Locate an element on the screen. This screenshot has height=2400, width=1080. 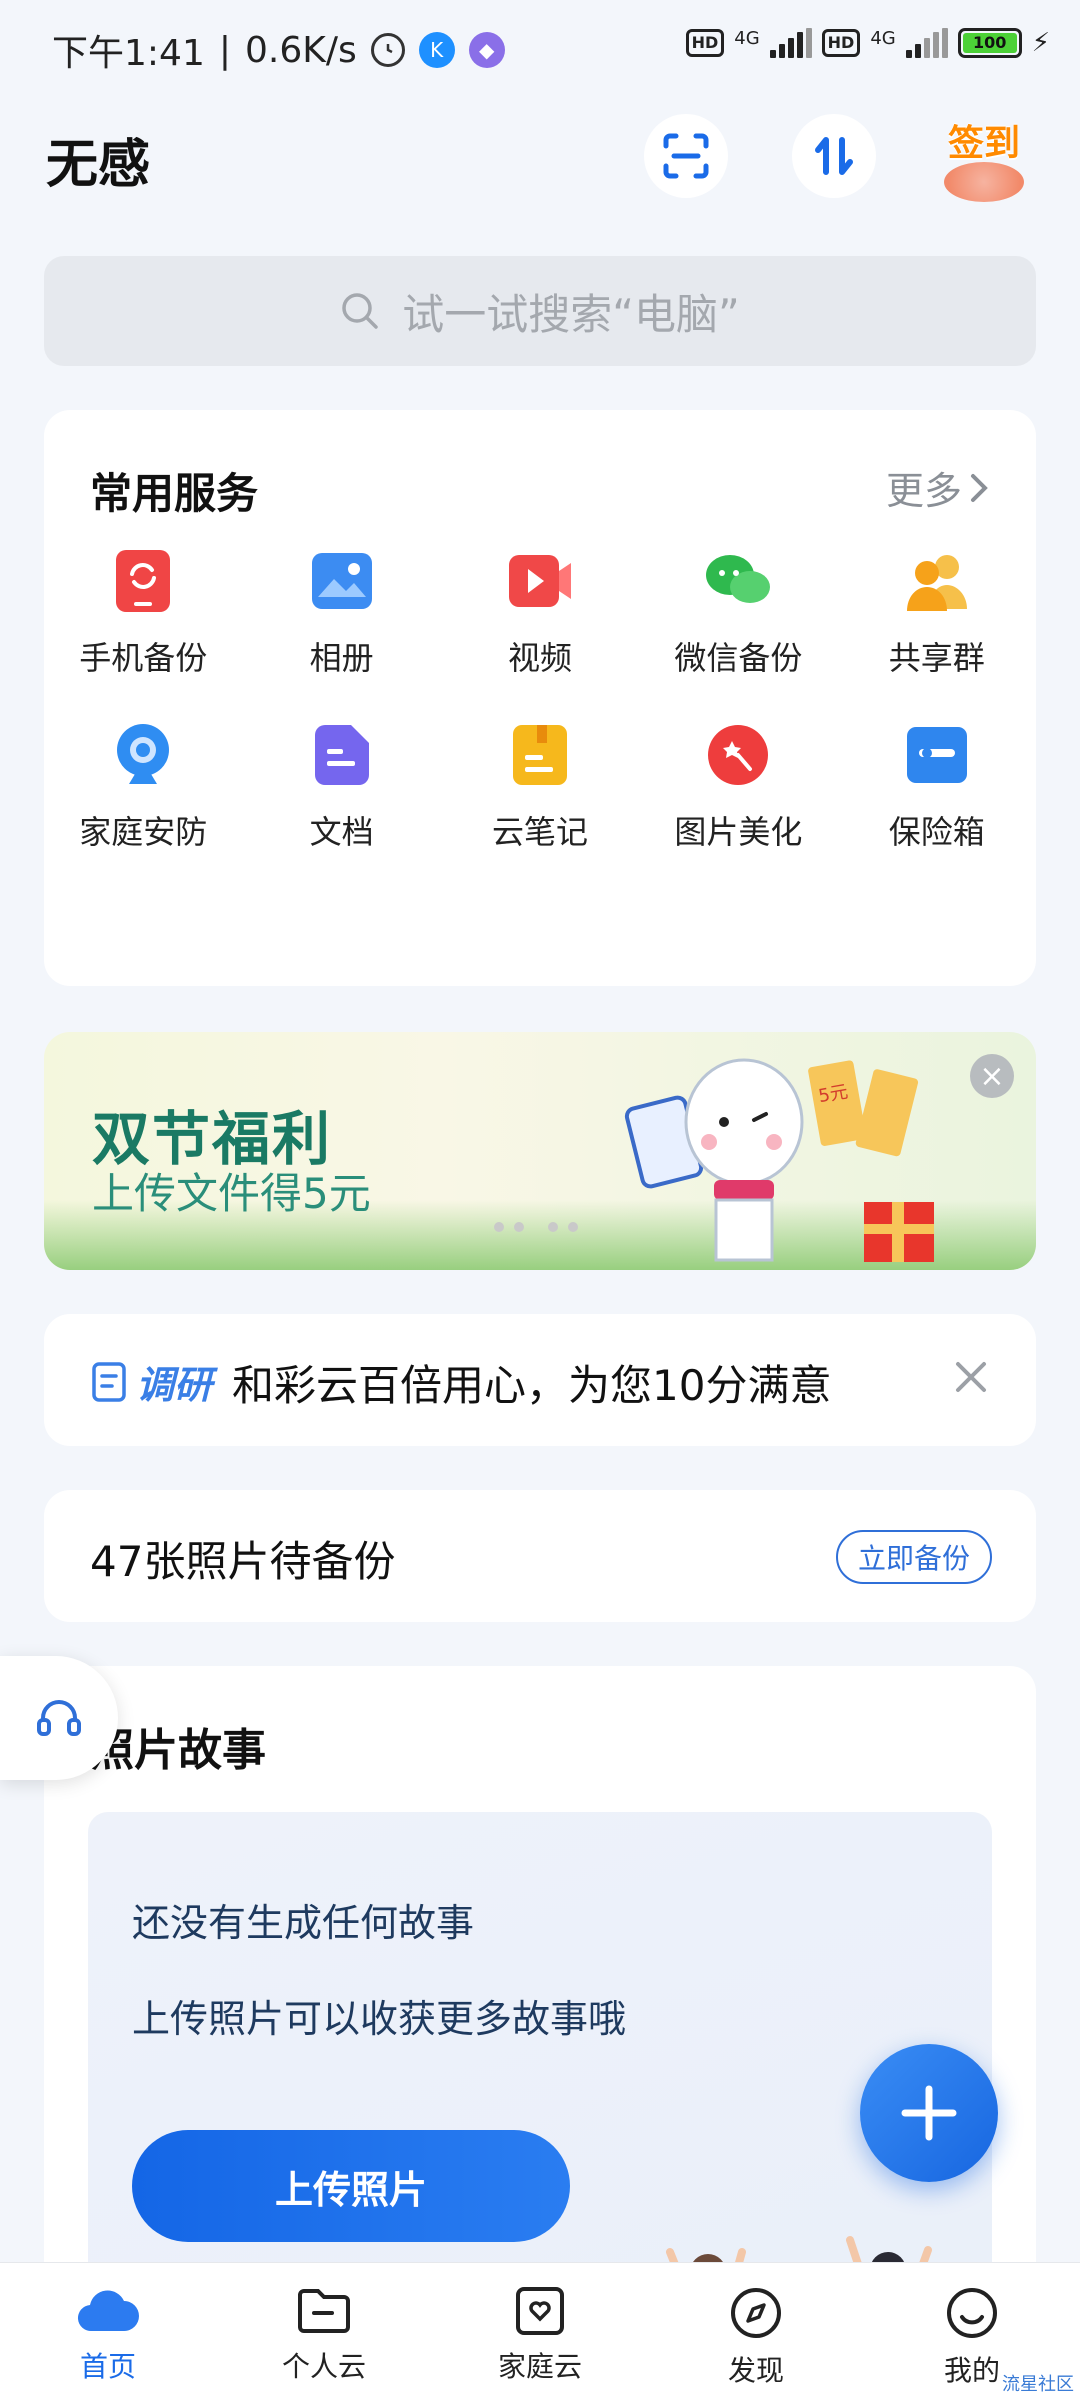
service-home-security: 家庭安防 is located at coordinates (143, 786).